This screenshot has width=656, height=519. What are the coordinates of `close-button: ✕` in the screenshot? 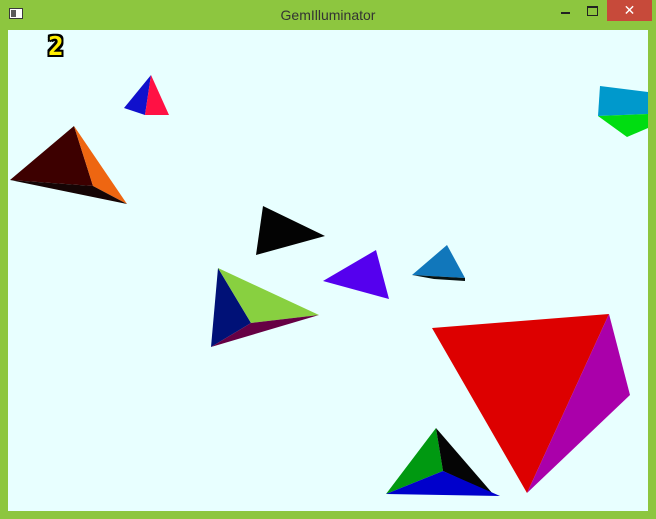 It's located at (629, 10).